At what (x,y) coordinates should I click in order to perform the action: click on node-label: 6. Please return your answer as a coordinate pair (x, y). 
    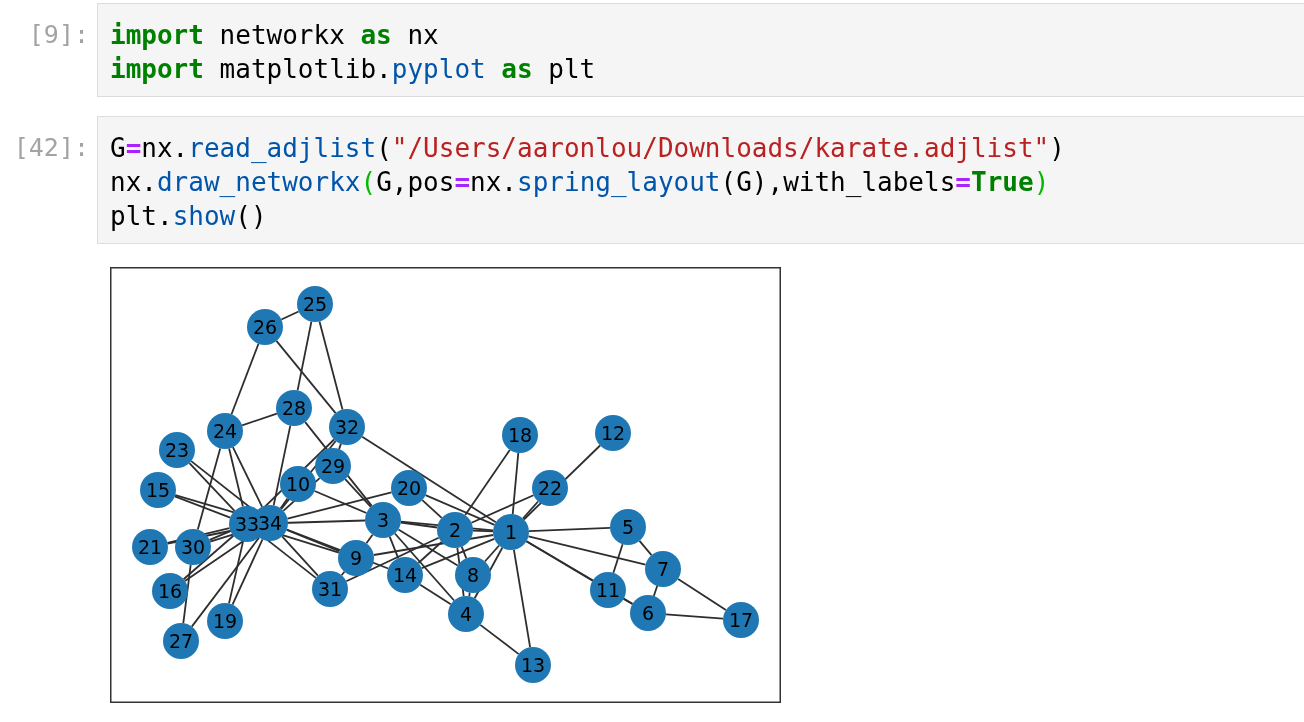
    Looking at the image, I should click on (648, 613).